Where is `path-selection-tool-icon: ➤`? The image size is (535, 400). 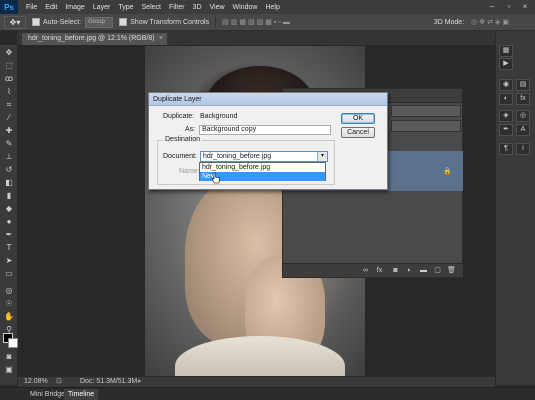 path-selection-tool-icon: ➤ is located at coordinates (9, 260).